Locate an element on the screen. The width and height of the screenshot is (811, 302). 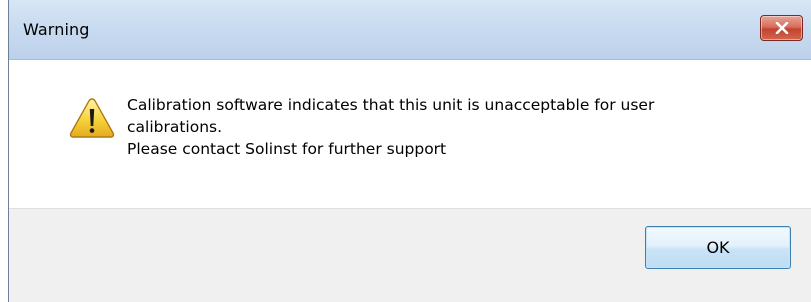
message-line: calibrations. is located at coordinates (175, 127).